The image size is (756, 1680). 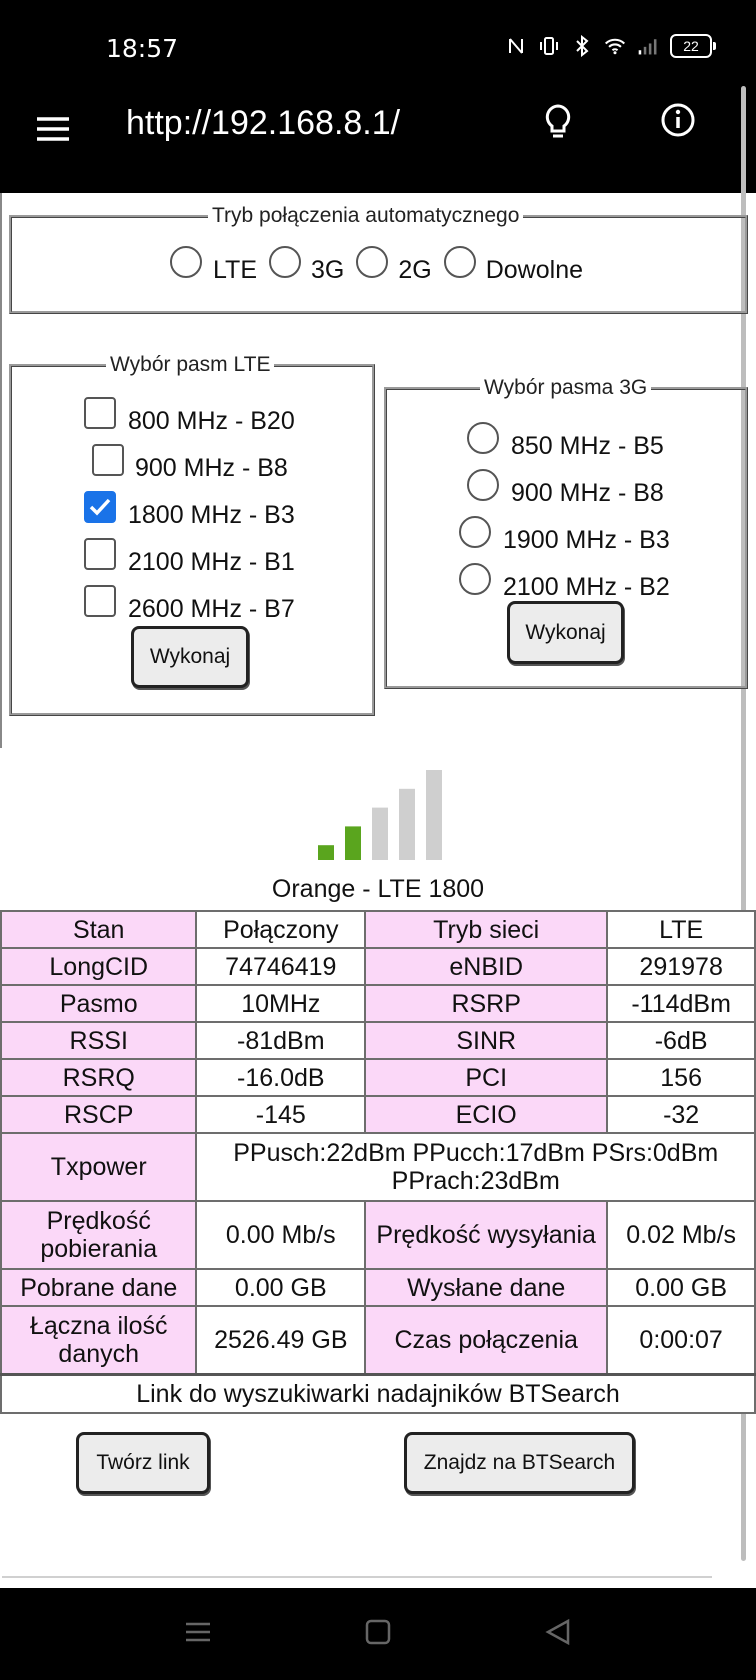 What do you see at coordinates (190, 657) in the screenshot?
I see `lte-apply-button: Wykonaj` at bounding box center [190, 657].